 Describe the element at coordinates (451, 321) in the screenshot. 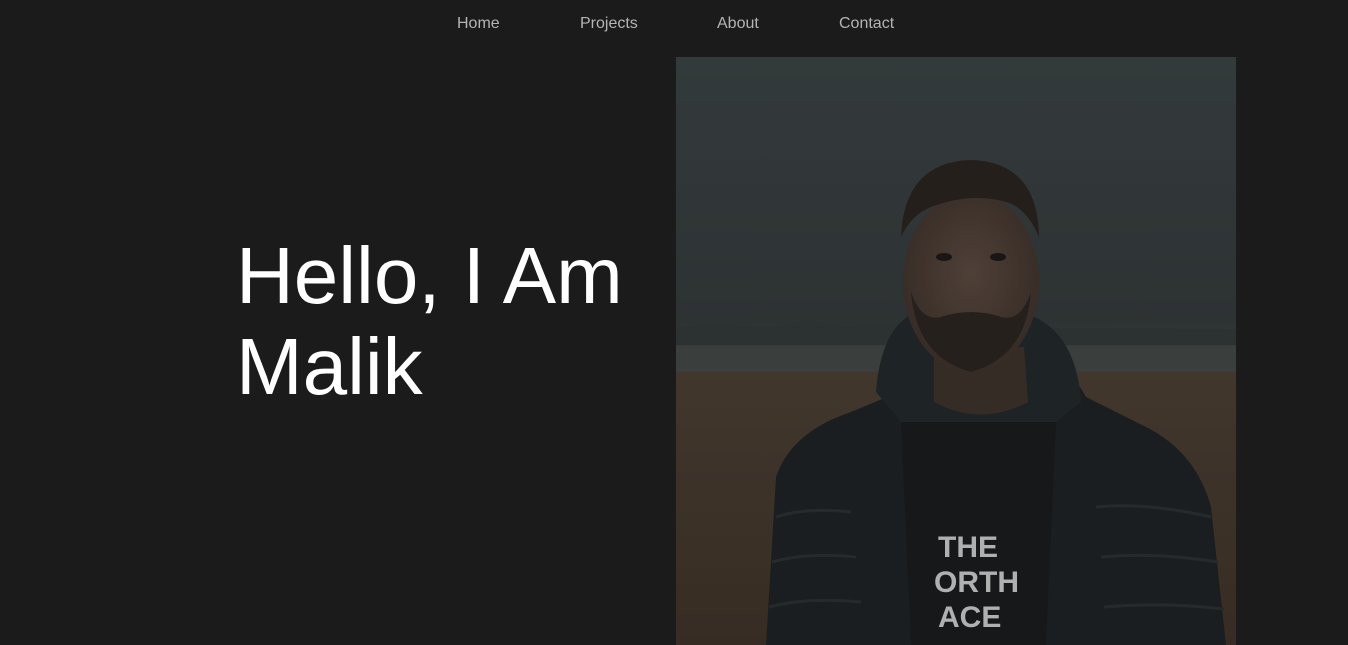

I see `hero-title: Hello, I Am Malik` at that location.